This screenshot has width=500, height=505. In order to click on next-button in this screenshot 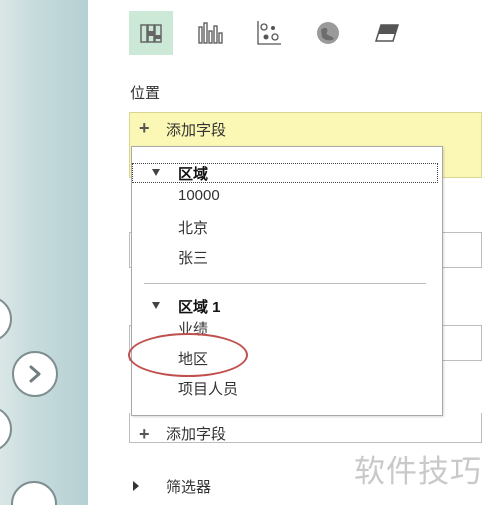, I will do `click(35, 374)`.